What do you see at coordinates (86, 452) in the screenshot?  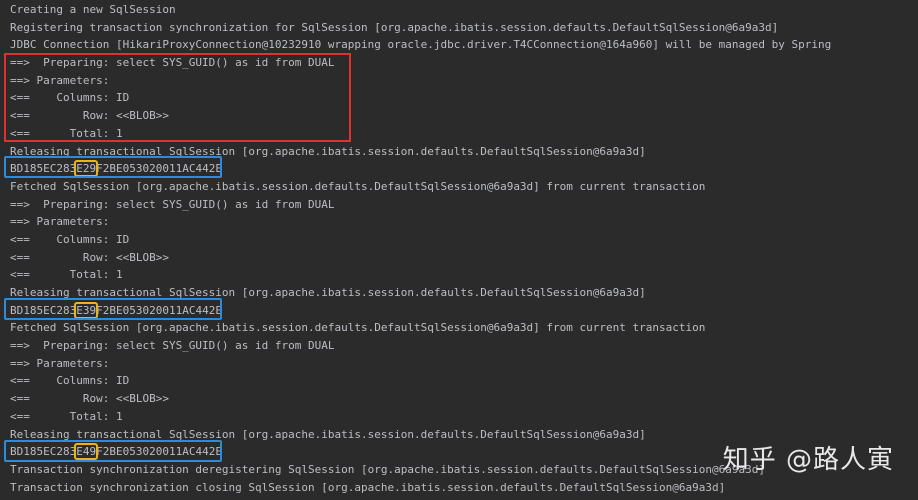 I see `guid-highlight: E49` at bounding box center [86, 452].